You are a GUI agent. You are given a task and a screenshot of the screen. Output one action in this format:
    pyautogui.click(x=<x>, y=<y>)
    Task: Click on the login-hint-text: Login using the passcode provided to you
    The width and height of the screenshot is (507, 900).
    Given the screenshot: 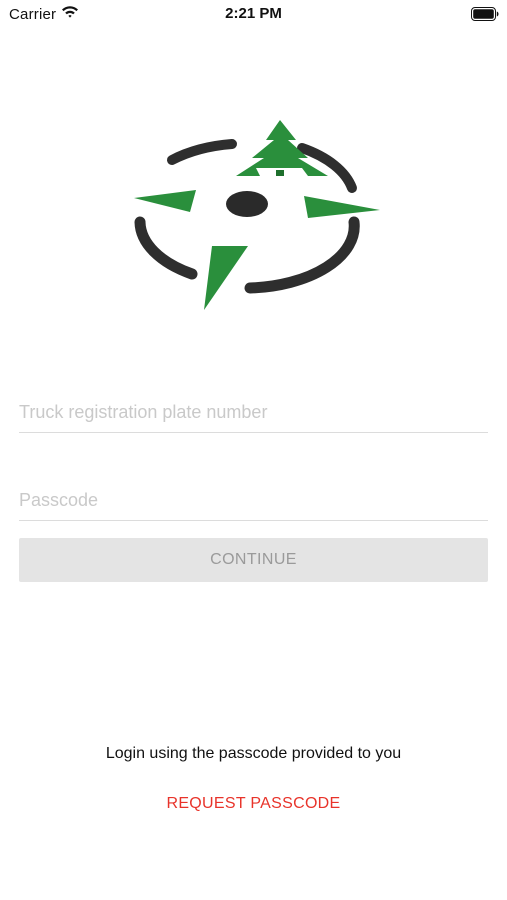 What is the action you would take?
    pyautogui.click(x=253, y=753)
    